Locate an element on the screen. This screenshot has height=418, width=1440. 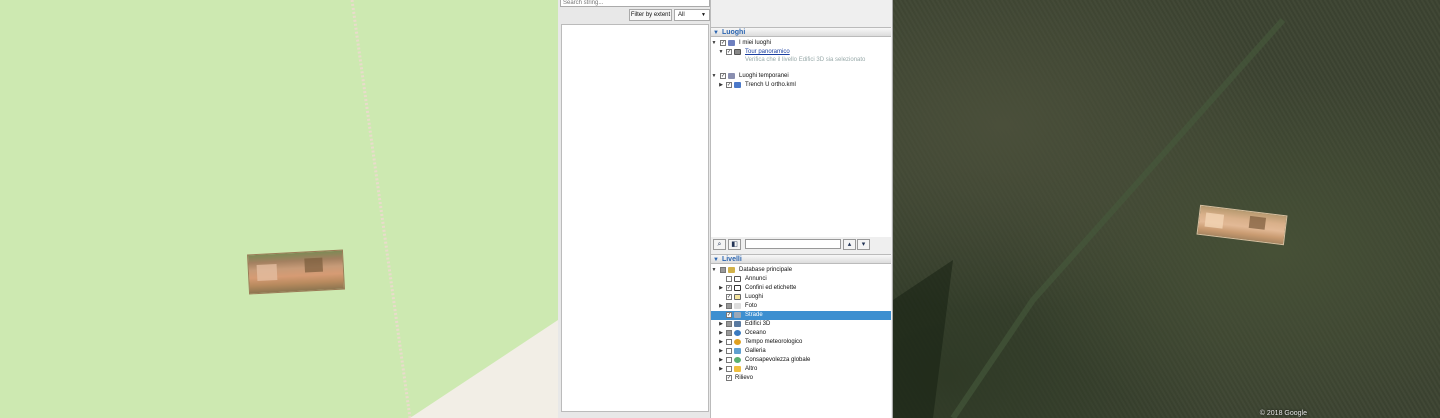
buildings-3d-icon is located at coordinates (737, 324).